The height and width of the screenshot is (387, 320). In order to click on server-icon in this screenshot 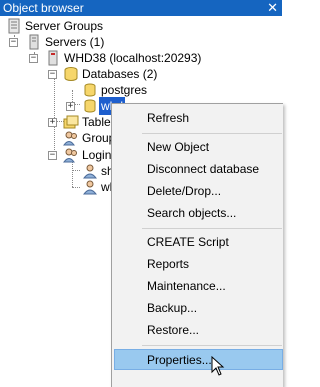, I will do `click(53, 58)`.